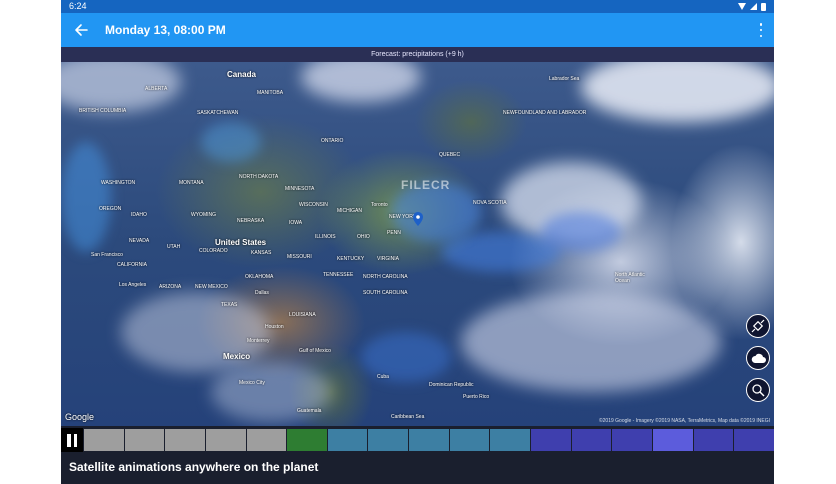  I want to click on map-label: Gulf of Mexico, so click(315, 351).